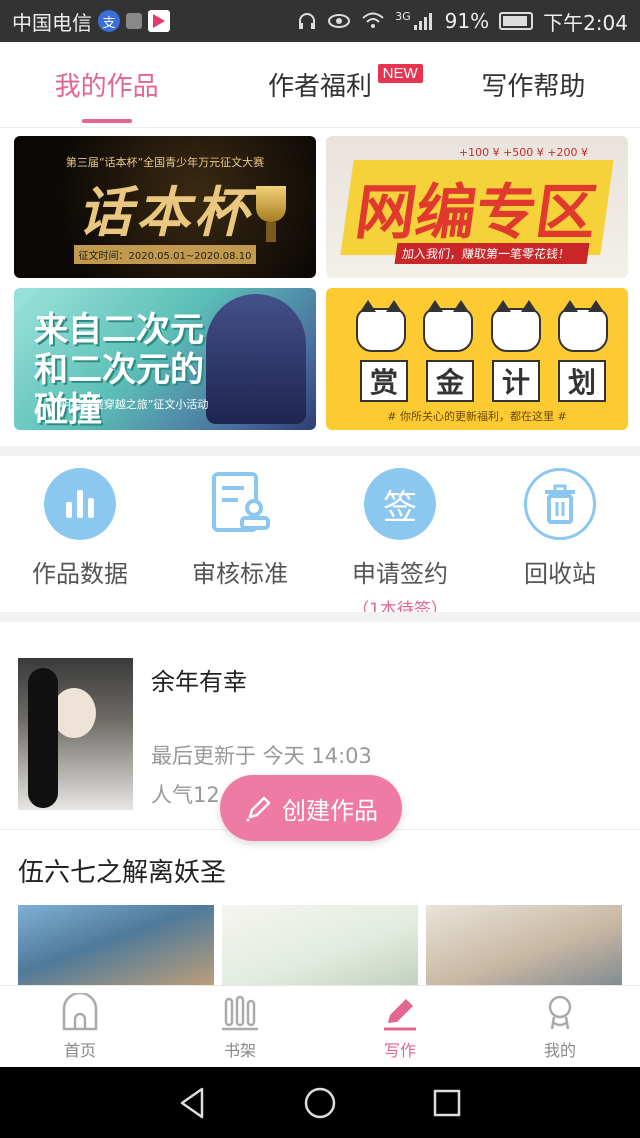 This screenshot has width=640, height=1138. I want to click on reward-card: 计, so click(516, 381).